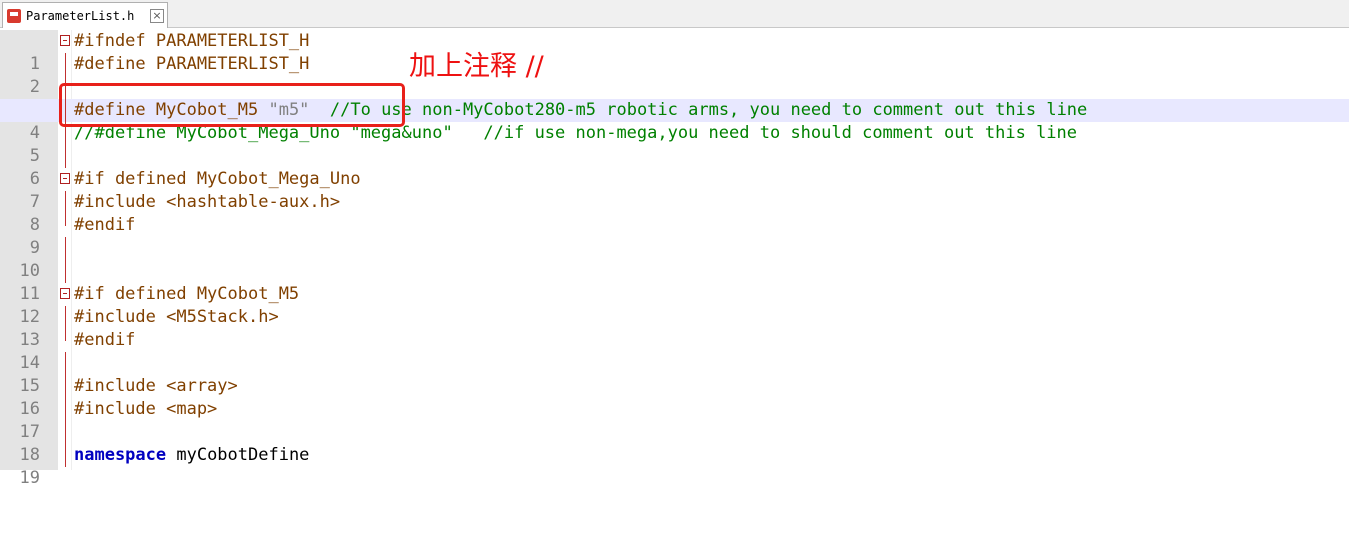  What do you see at coordinates (187, 294) in the screenshot?
I see `code-text: #if defined MyCobot_M5` at bounding box center [187, 294].